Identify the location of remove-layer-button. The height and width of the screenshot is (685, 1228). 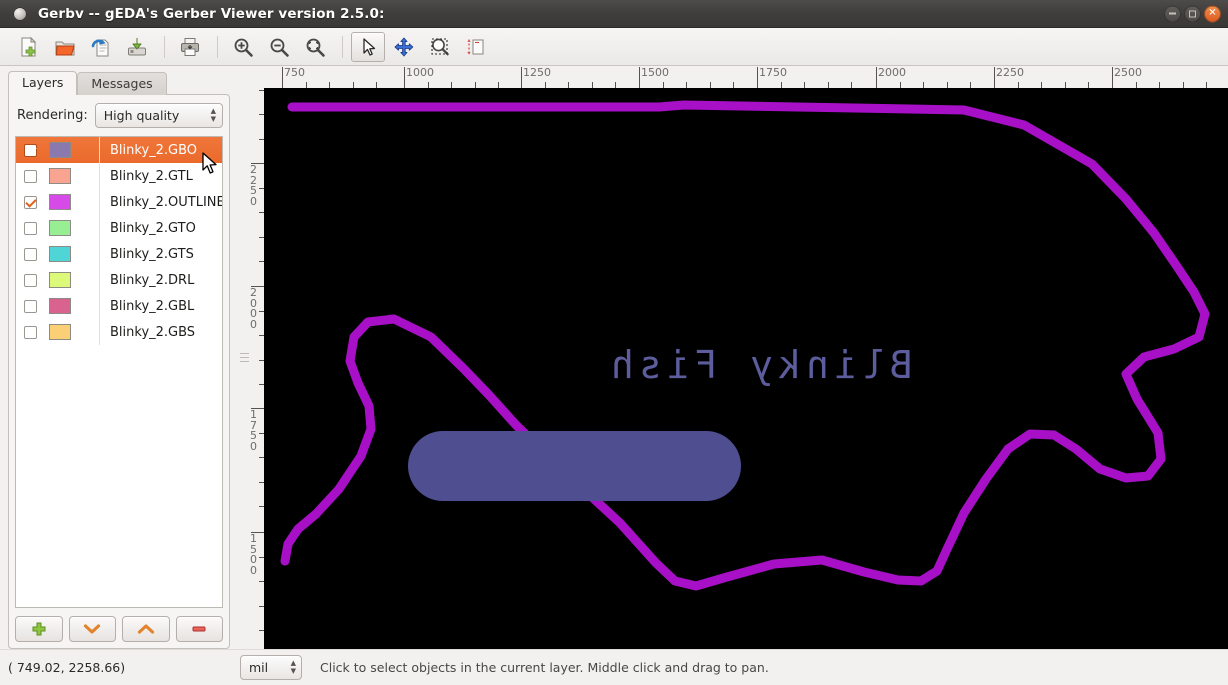
(199, 629).